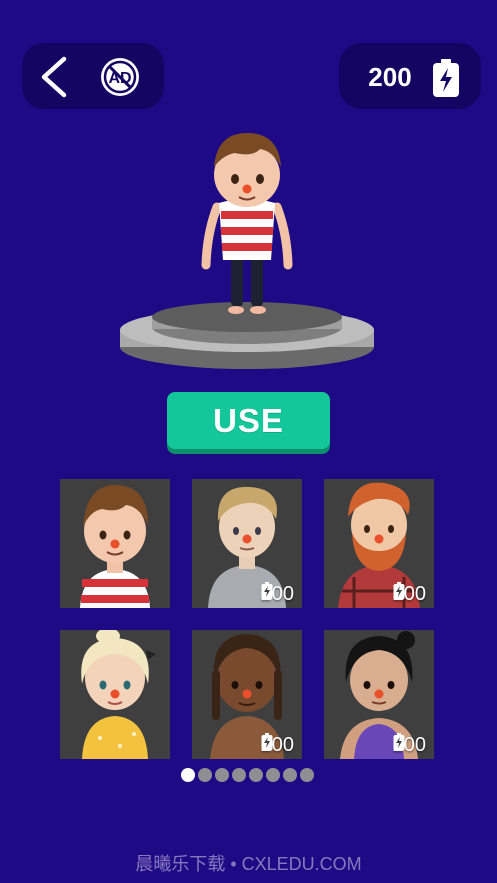 This screenshot has width=497, height=883. I want to click on chevron-left-icon, so click(54, 77).